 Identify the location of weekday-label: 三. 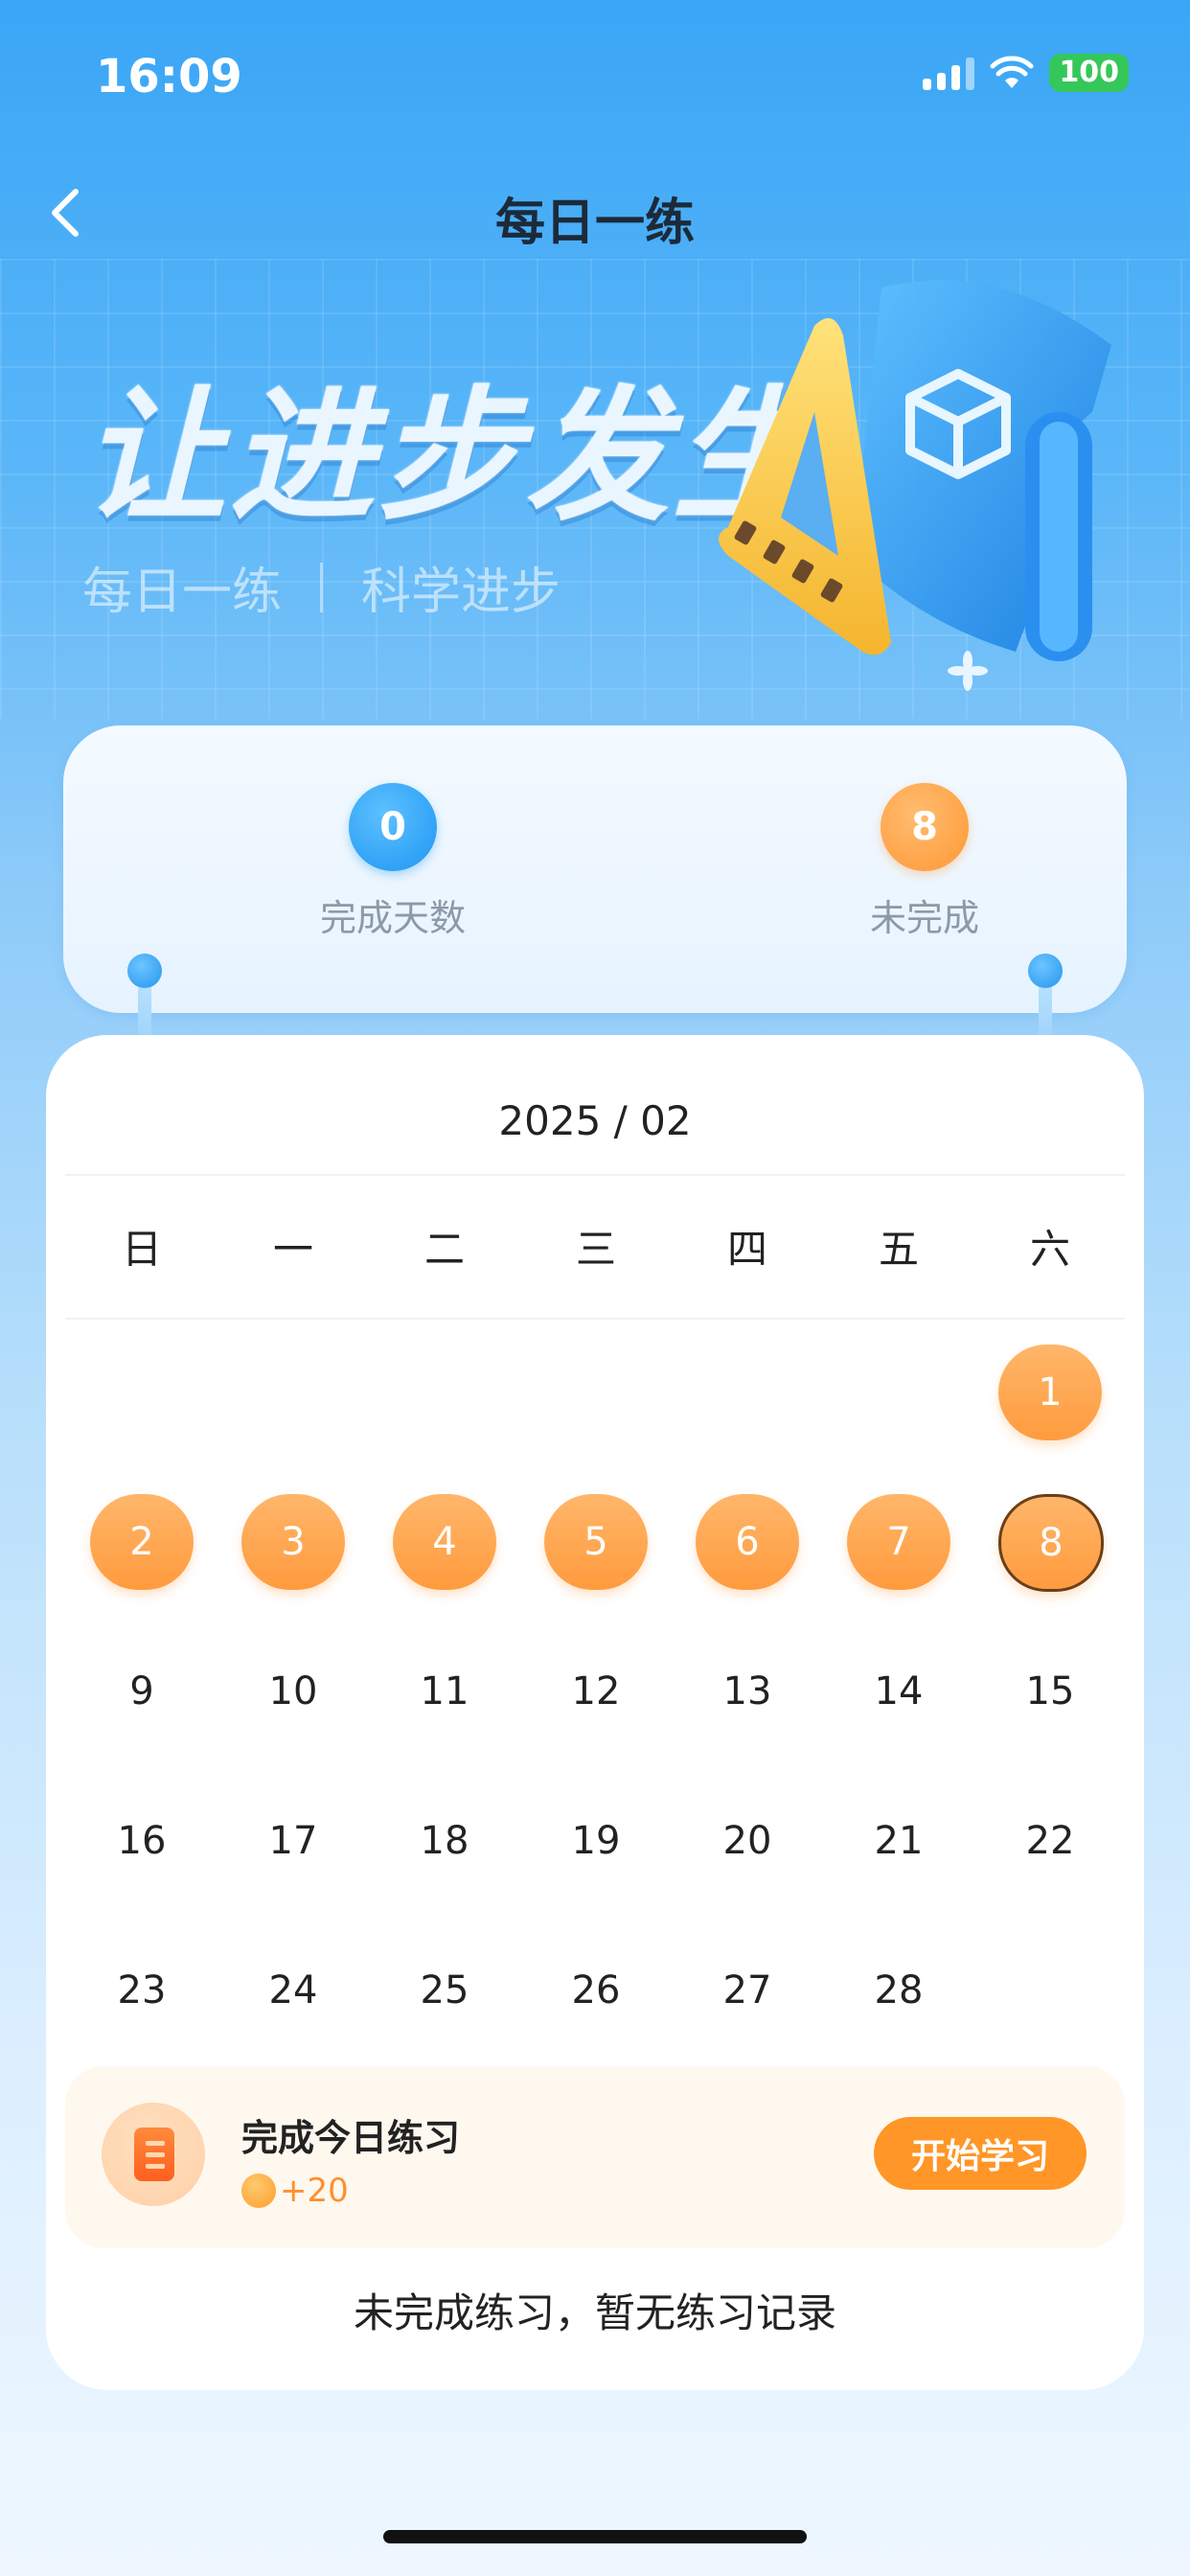
(595, 1249).